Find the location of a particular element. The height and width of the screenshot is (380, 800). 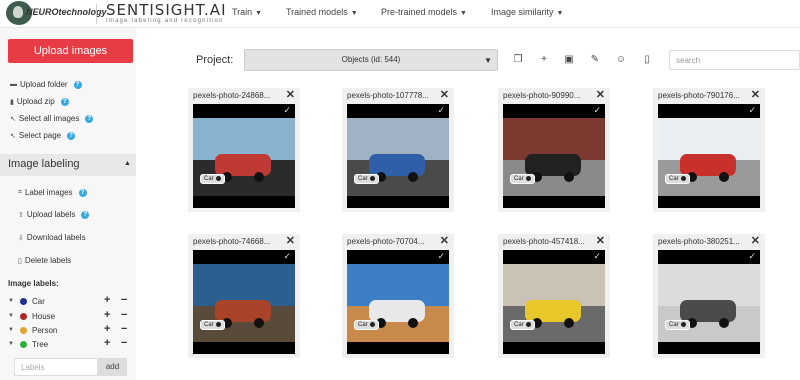

edit-icon: ✎ is located at coordinates (595, 60).